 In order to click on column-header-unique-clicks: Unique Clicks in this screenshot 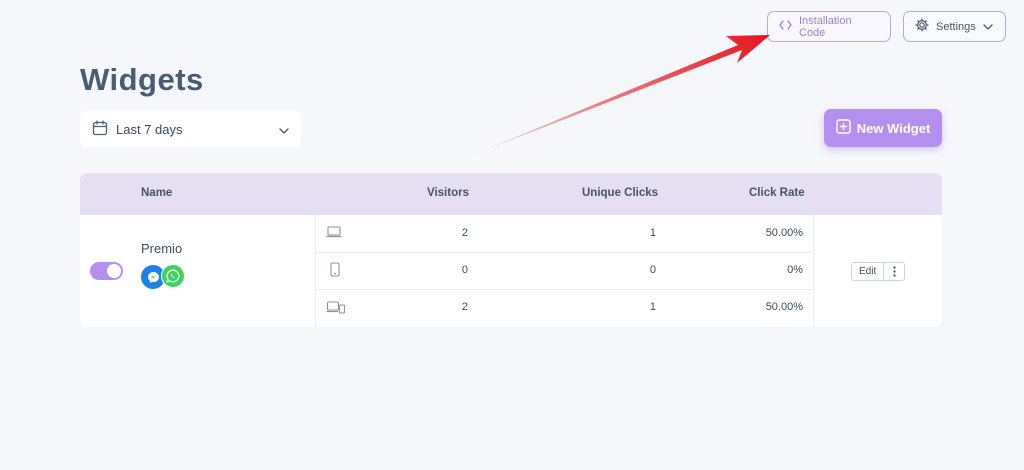, I will do `click(620, 193)`.